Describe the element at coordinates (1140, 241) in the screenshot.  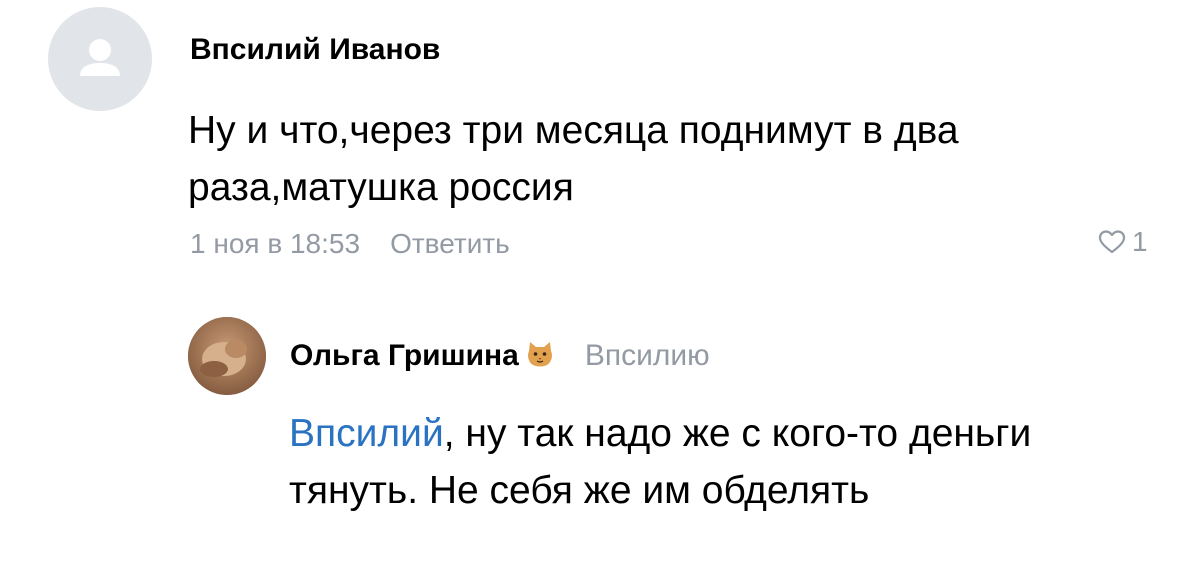
I see `like-count: 1` at that location.